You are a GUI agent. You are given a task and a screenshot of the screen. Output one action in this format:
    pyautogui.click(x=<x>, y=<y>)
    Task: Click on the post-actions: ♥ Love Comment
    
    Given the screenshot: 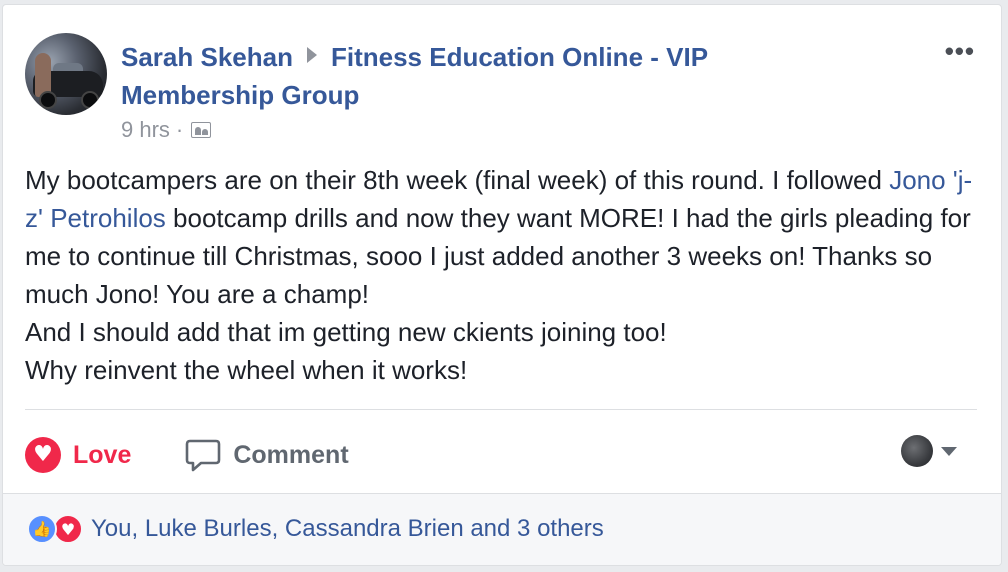 What is the action you would take?
    pyautogui.click(x=214, y=455)
    